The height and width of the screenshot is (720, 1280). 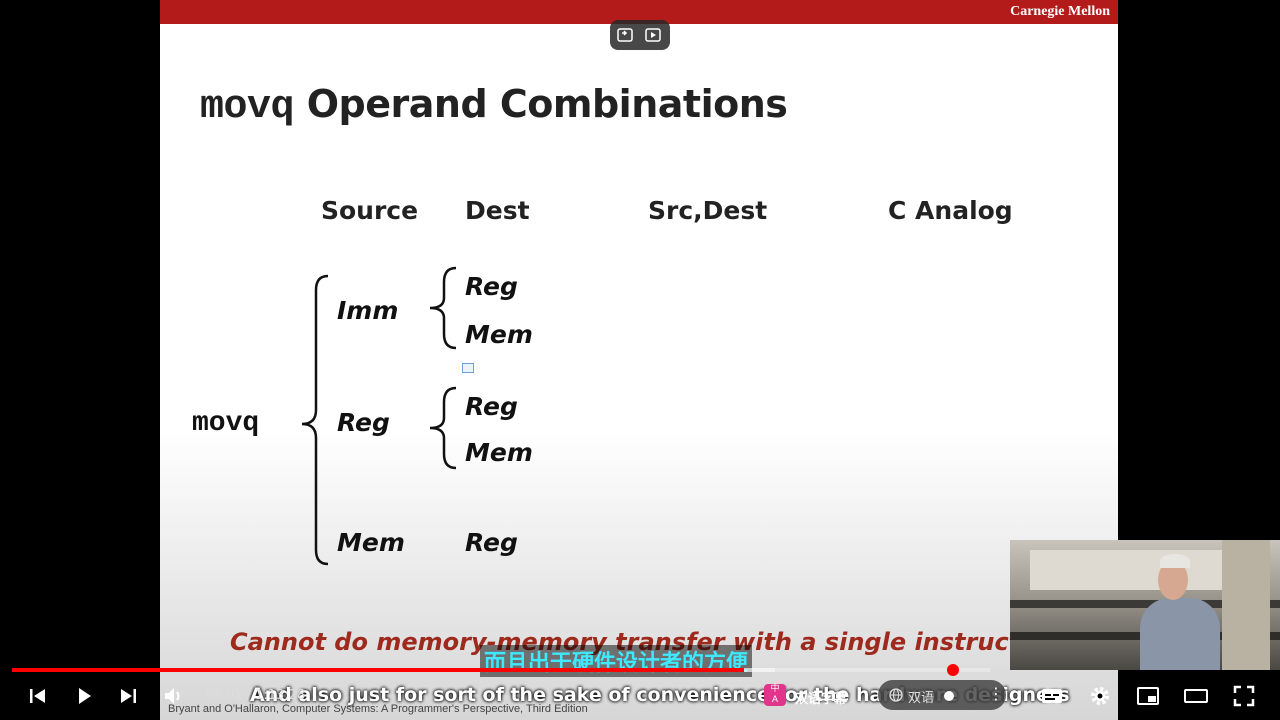 I want to click on dest-reg-mem: Mem, so click(x=499, y=452).